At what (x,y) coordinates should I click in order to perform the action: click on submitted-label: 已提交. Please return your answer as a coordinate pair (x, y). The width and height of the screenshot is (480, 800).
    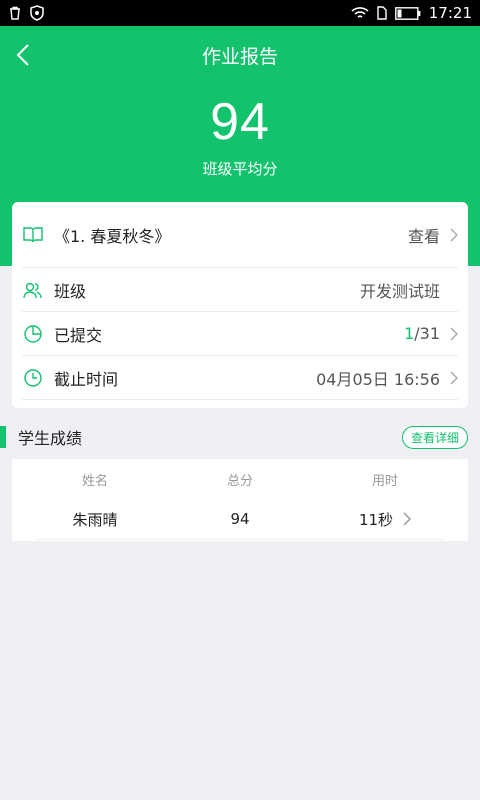
    Looking at the image, I should click on (78, 335).